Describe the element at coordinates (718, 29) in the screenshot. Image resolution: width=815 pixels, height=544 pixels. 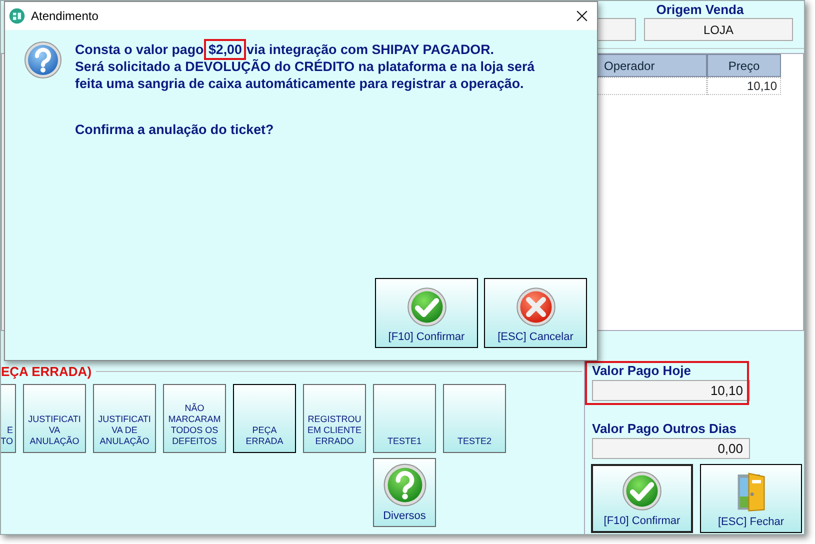
I see `input-field: LOJA` at that location.